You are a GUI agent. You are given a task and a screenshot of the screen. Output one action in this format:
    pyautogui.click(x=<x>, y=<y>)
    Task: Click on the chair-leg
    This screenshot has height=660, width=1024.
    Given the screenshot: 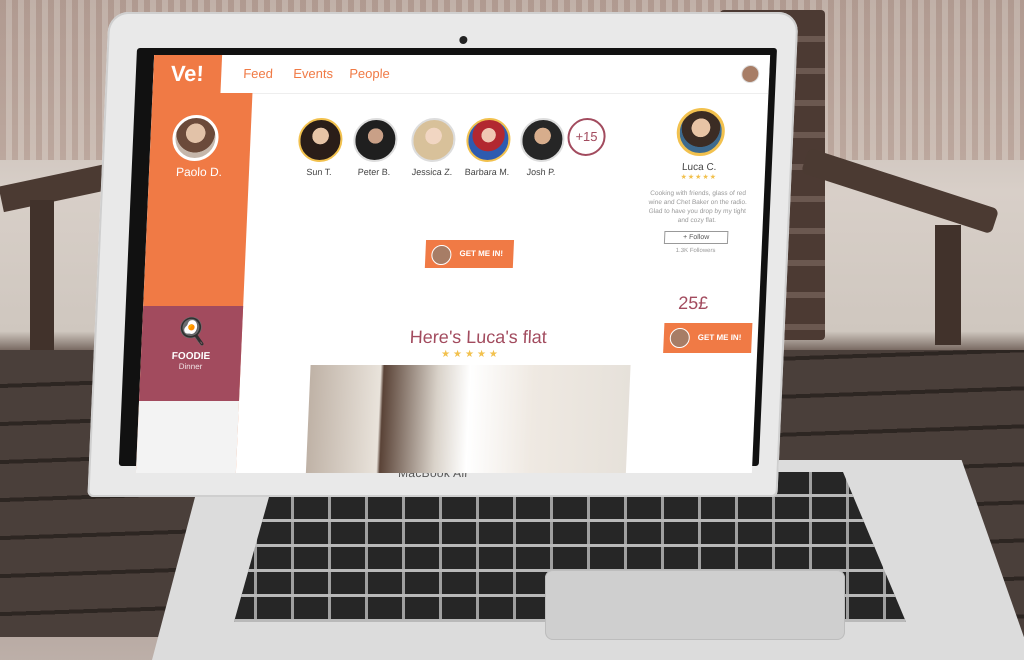 What is the action you would take?
    pyautogui.click(x=948, y=285)
    